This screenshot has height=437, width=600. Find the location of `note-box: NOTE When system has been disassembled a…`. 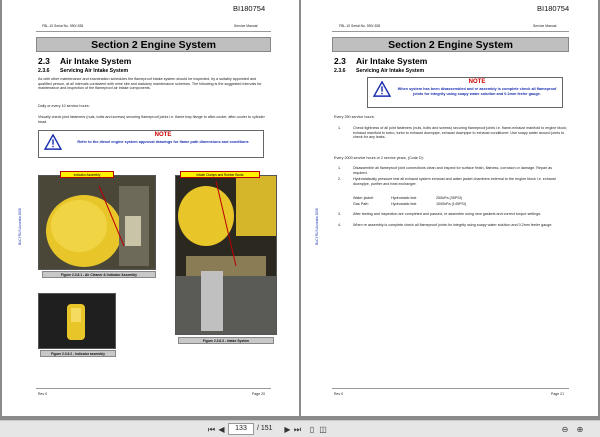

note-box: NOTE When system has been disassembled a… is located at coordinates (465, 92).